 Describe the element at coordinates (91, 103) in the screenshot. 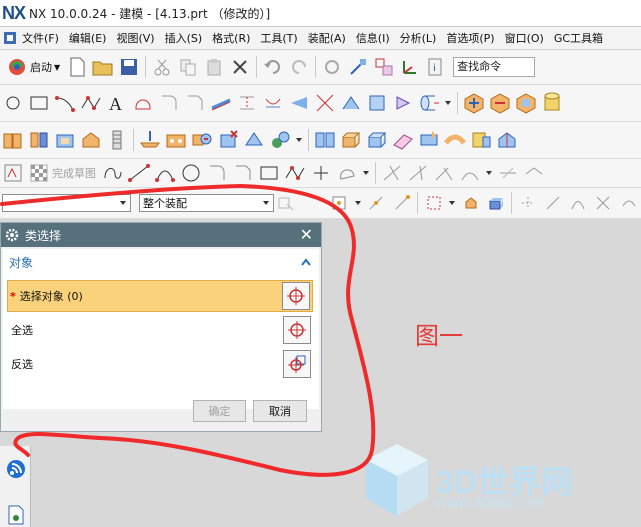

I see `spline-icon` at that location.